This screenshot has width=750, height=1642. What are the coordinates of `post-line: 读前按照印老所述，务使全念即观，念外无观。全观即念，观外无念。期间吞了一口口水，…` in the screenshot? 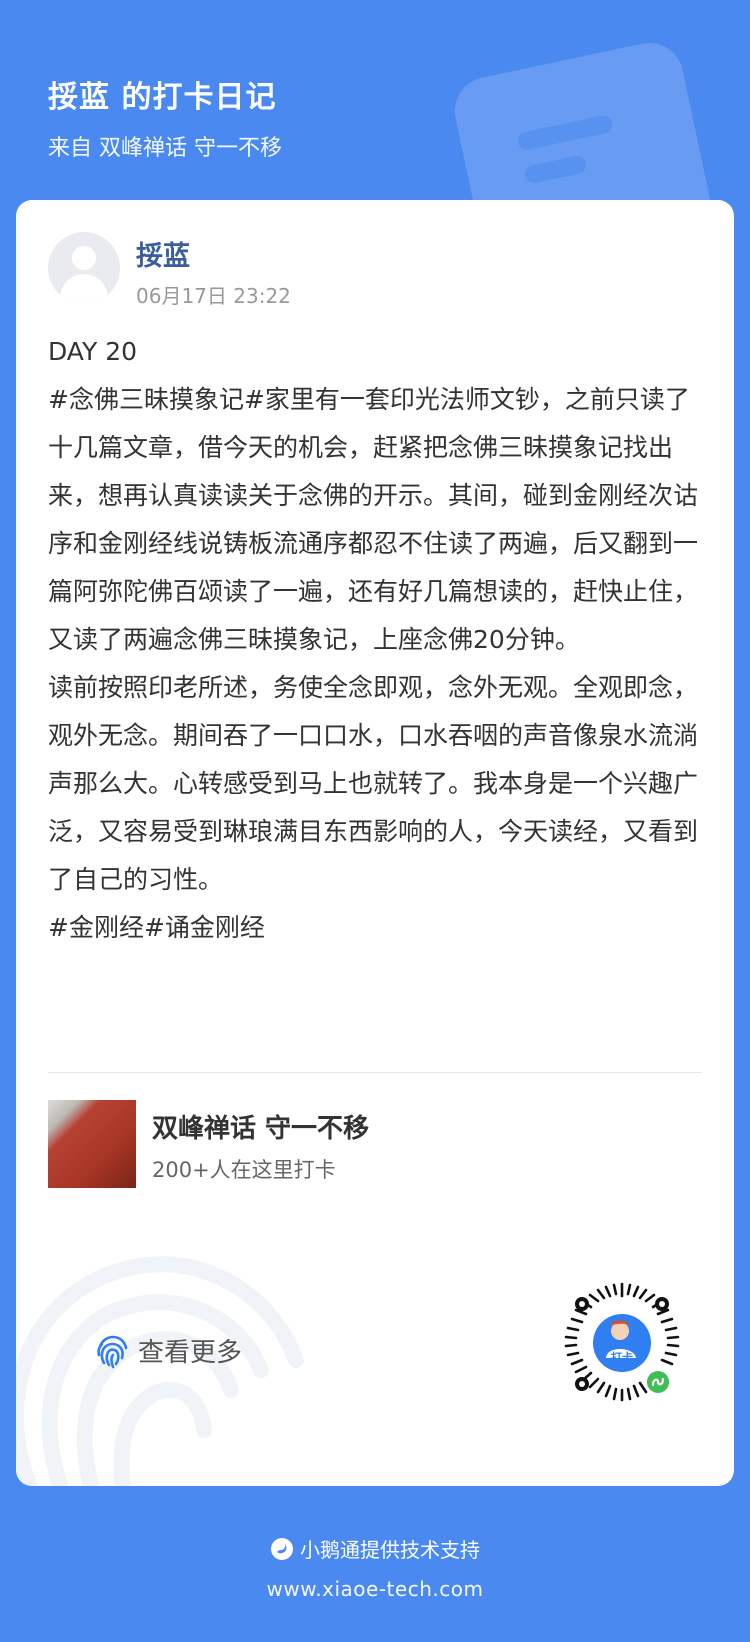 It's located at (373, 783).